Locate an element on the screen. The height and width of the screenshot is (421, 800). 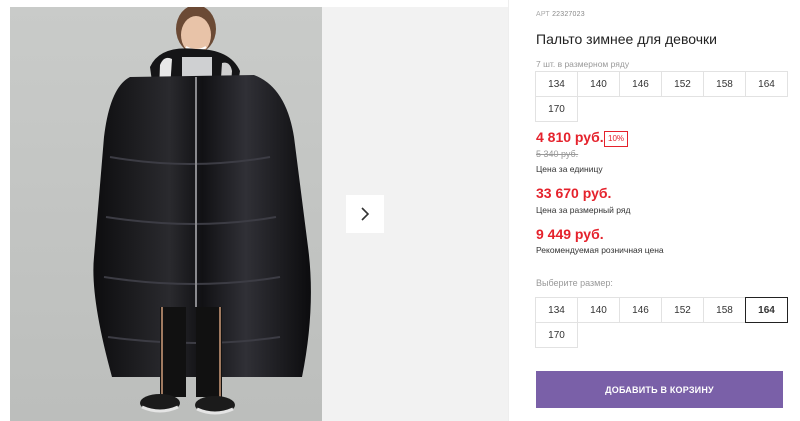
product-title: Пальто зимнее для девочки is located at coordinates (626, 39).